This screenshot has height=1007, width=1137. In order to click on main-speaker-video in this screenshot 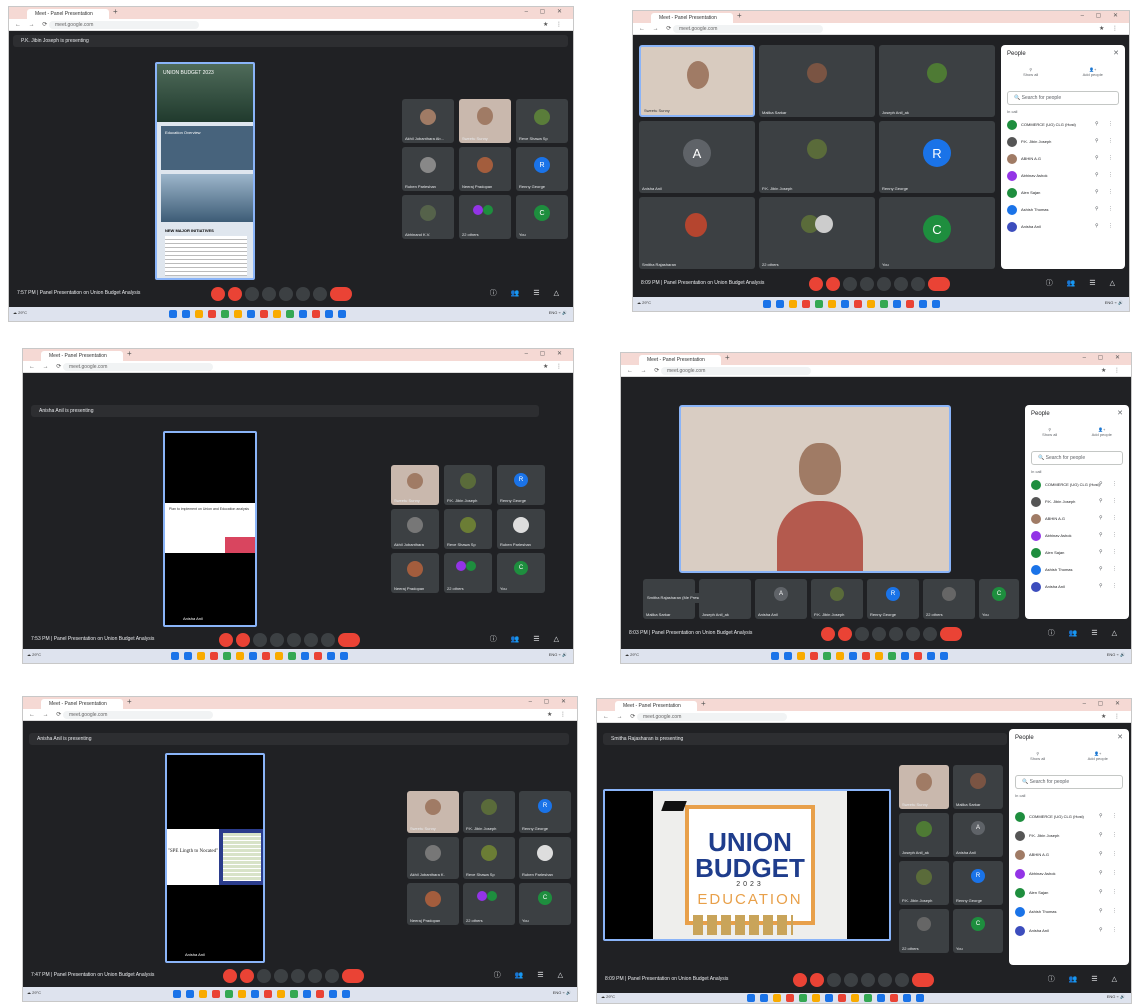, I will do `click(815, 489)`.